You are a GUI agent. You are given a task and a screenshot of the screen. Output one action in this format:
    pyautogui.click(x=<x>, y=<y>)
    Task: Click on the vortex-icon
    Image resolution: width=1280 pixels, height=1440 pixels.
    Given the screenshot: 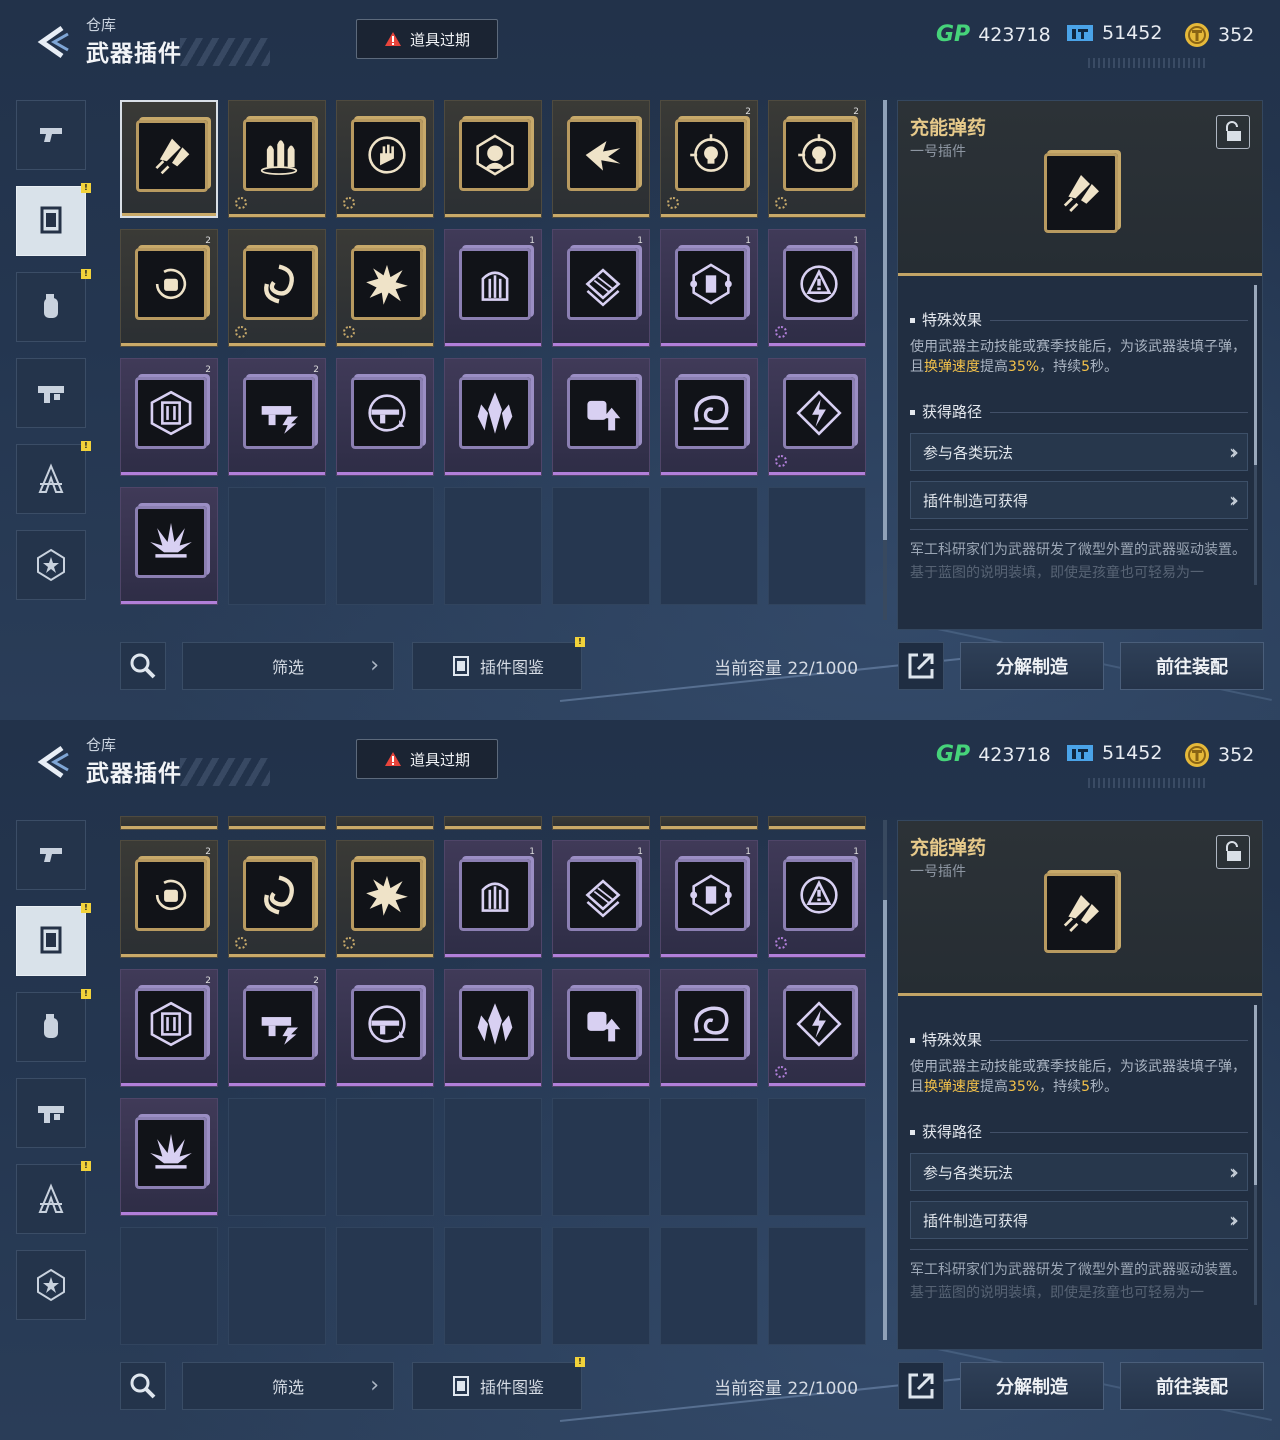 What is the action you would take?
    pyautogui.click(x=711, y=412)
    